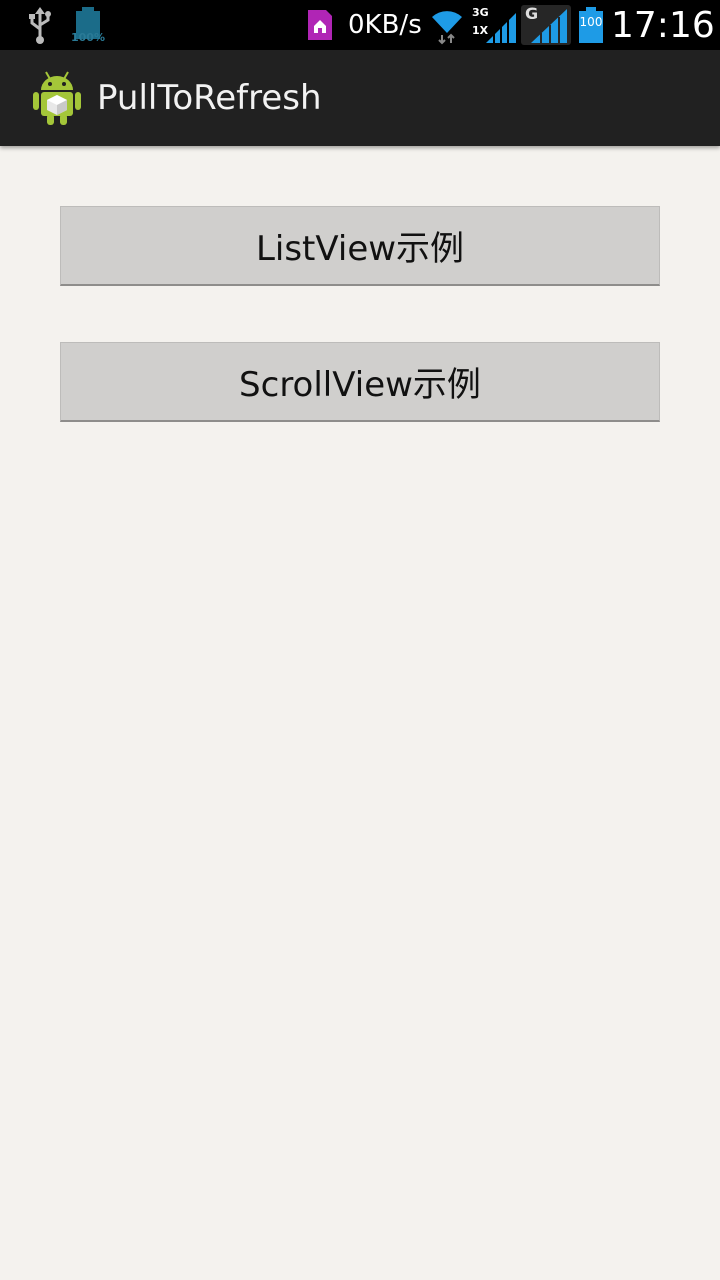  I want to click on wifi-icon, so click(447, 25).